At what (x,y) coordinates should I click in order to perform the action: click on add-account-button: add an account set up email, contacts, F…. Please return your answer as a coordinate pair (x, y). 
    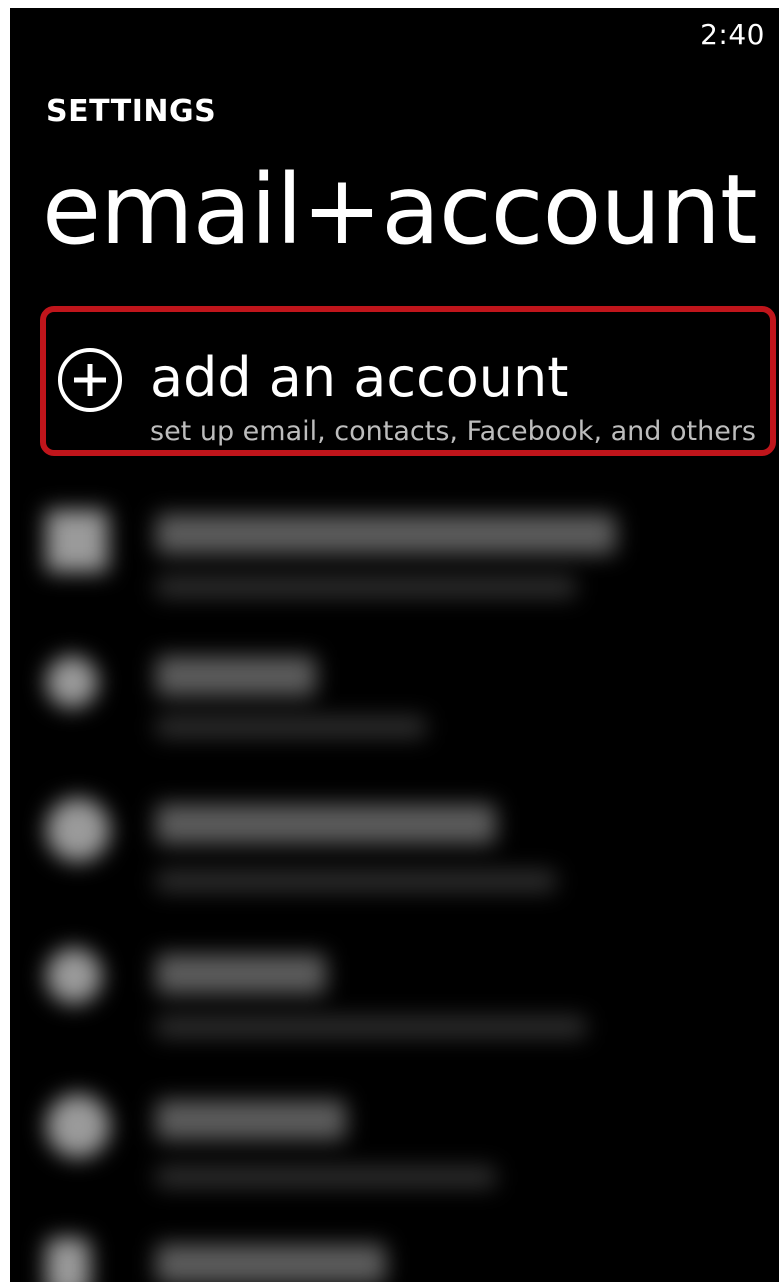
    Looking at the image, I should click on (408, 381).